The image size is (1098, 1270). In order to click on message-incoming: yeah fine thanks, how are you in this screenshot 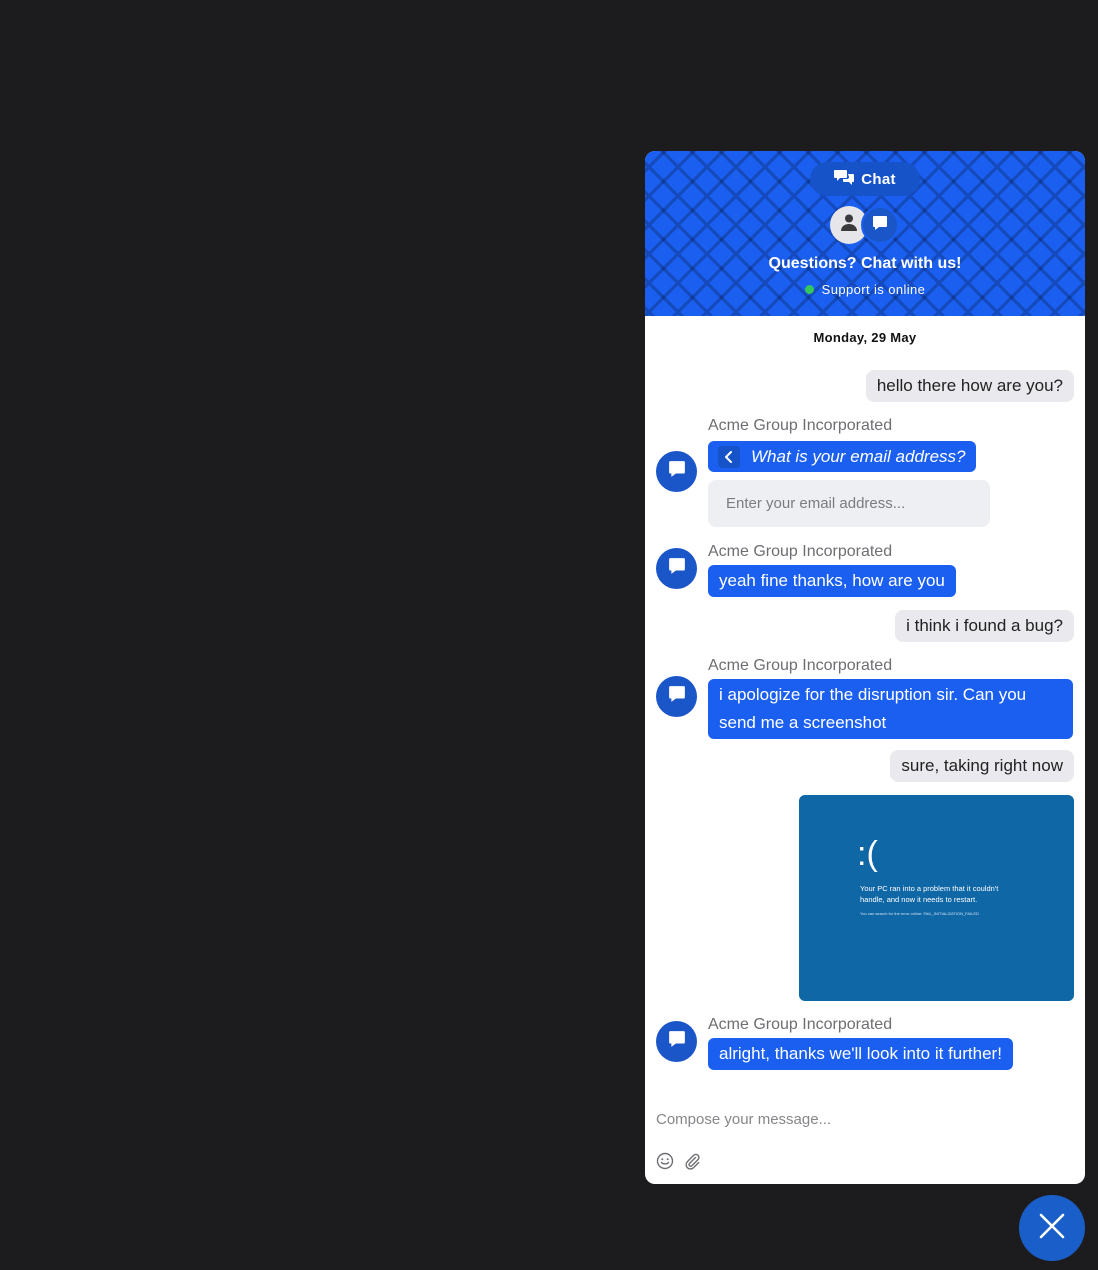, I will do `click(832, 581)`.